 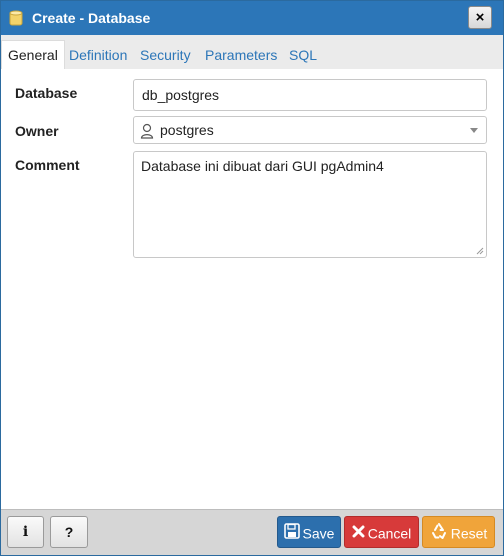 What do you see at coordinates (262, 166) in the screenshot?
I see `comment-value: Database ini dibuat dari GUI pgAdmin4` at bounding box center [262, 166].